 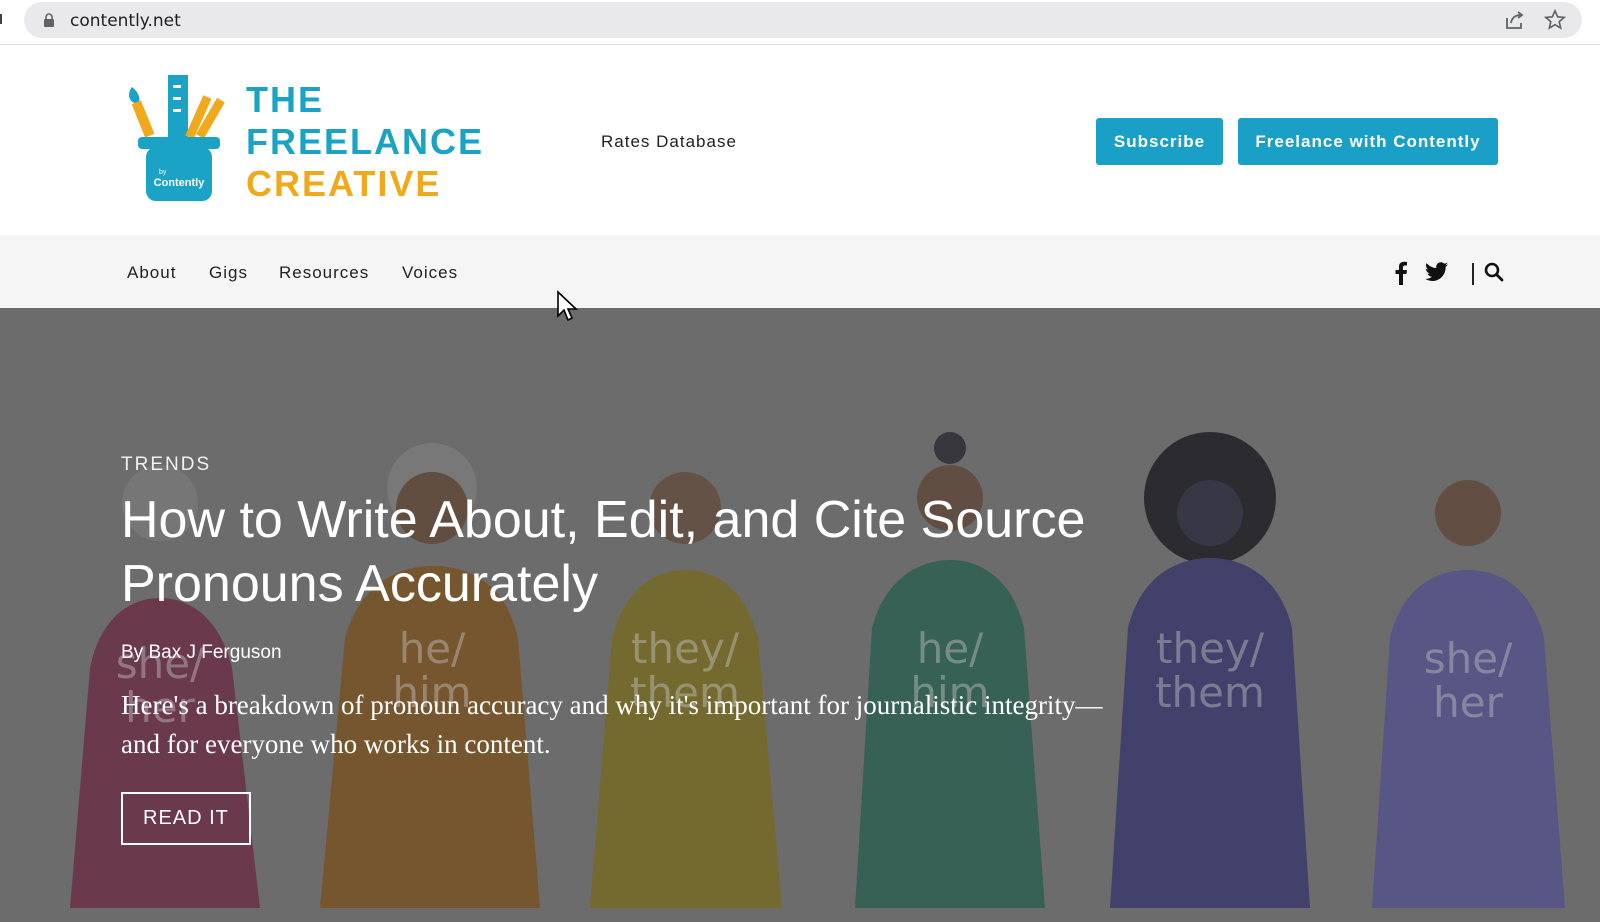 What do you see at coordinates (324, 273) in the screenshot?
I see `nav-item-resources: Resources` at bounding box center [324, 273].